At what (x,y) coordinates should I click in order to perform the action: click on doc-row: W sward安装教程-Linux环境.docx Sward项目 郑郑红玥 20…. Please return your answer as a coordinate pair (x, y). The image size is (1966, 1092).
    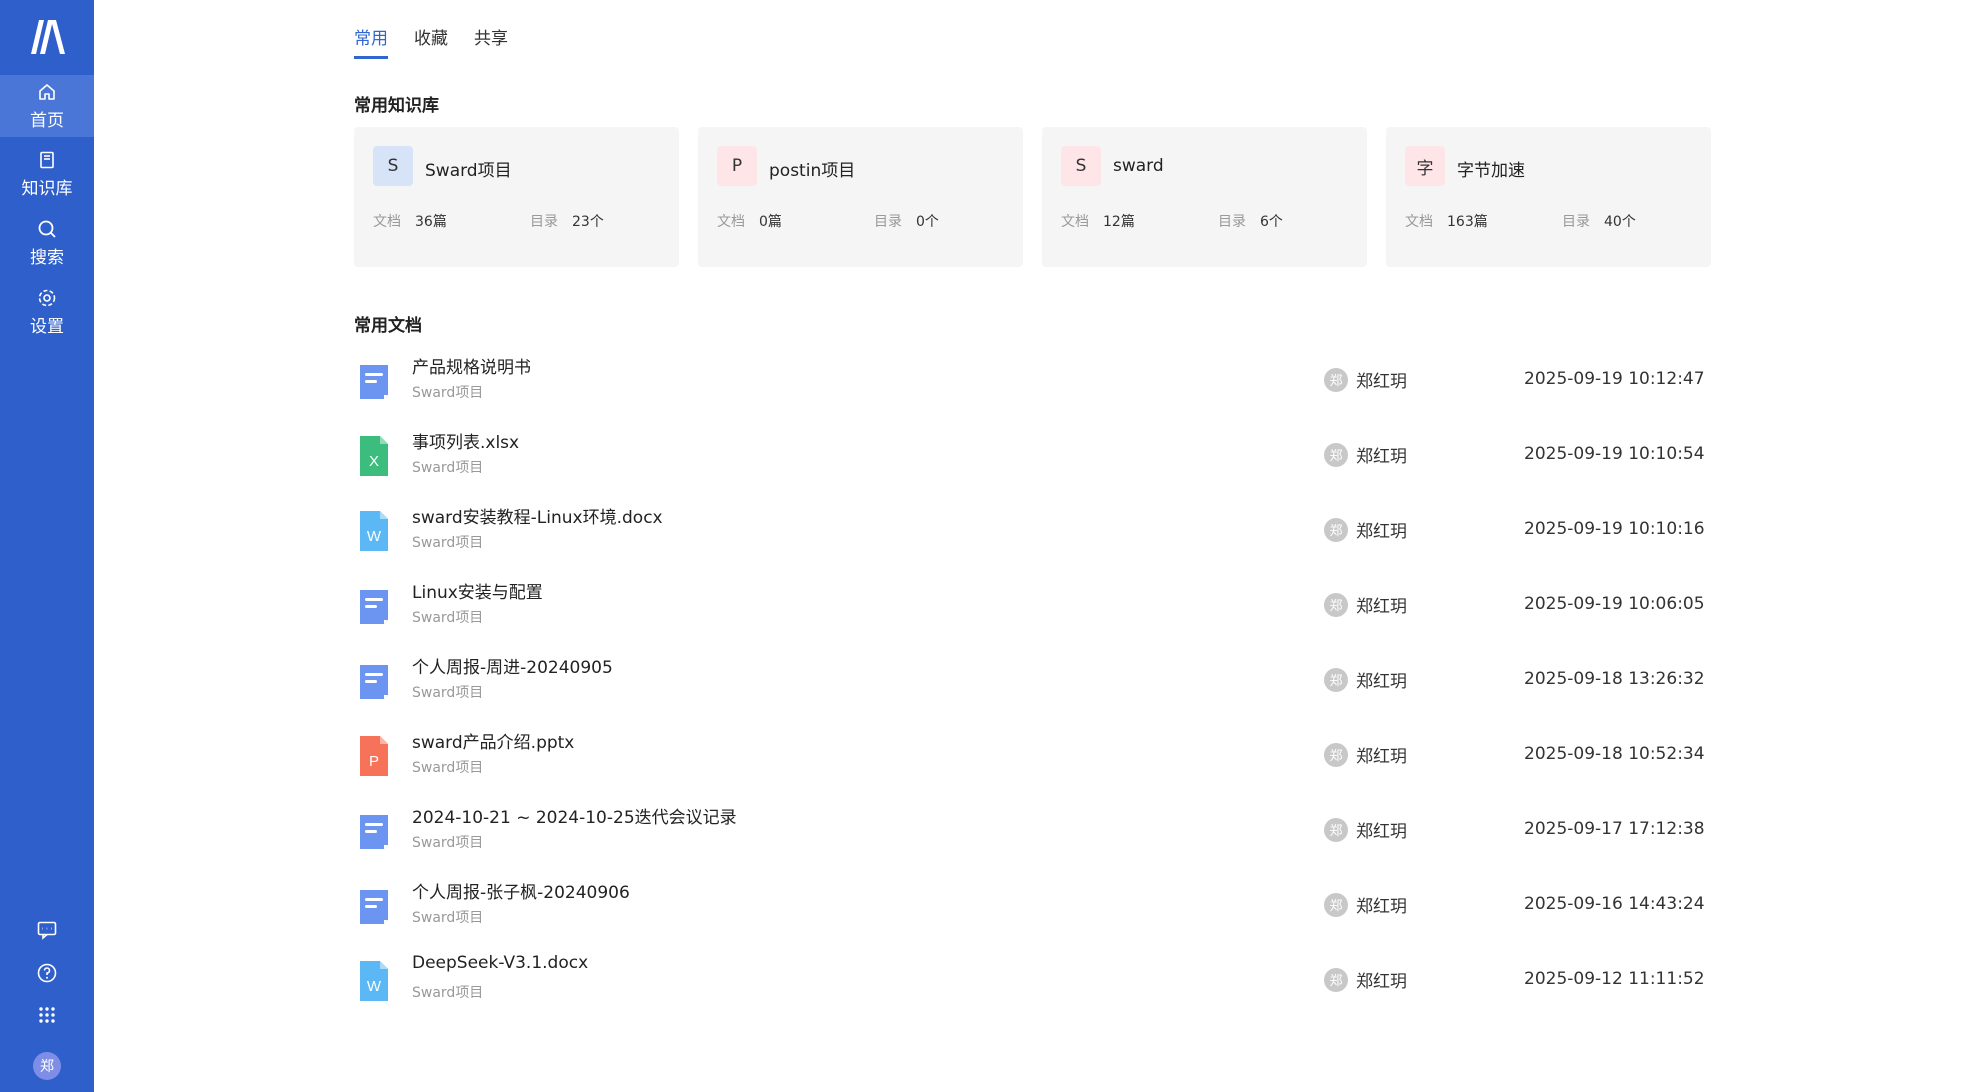
    Looking at the image, I should click on (1029, 534).